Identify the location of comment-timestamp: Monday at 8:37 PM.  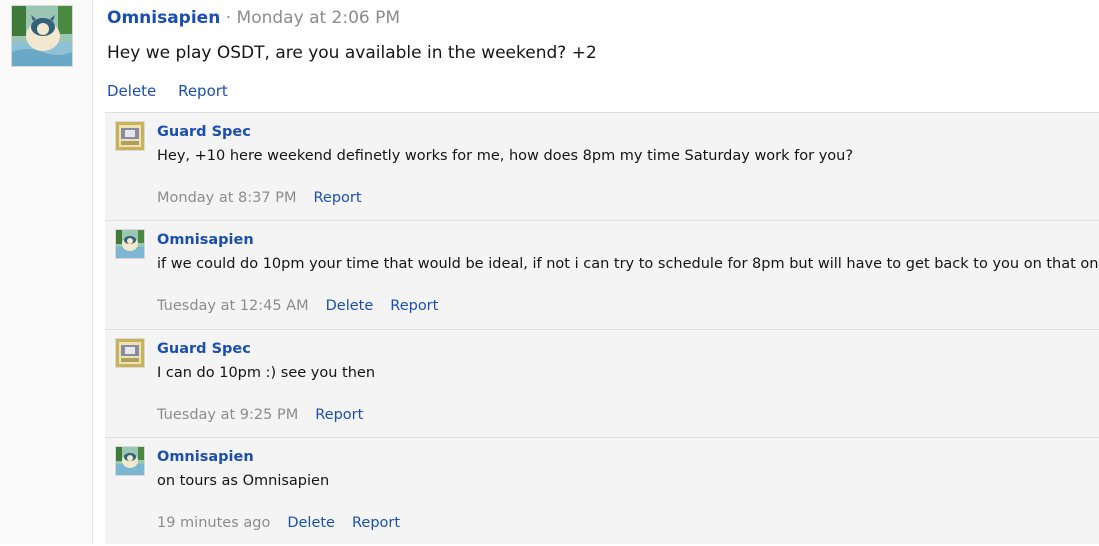
(226, 198).